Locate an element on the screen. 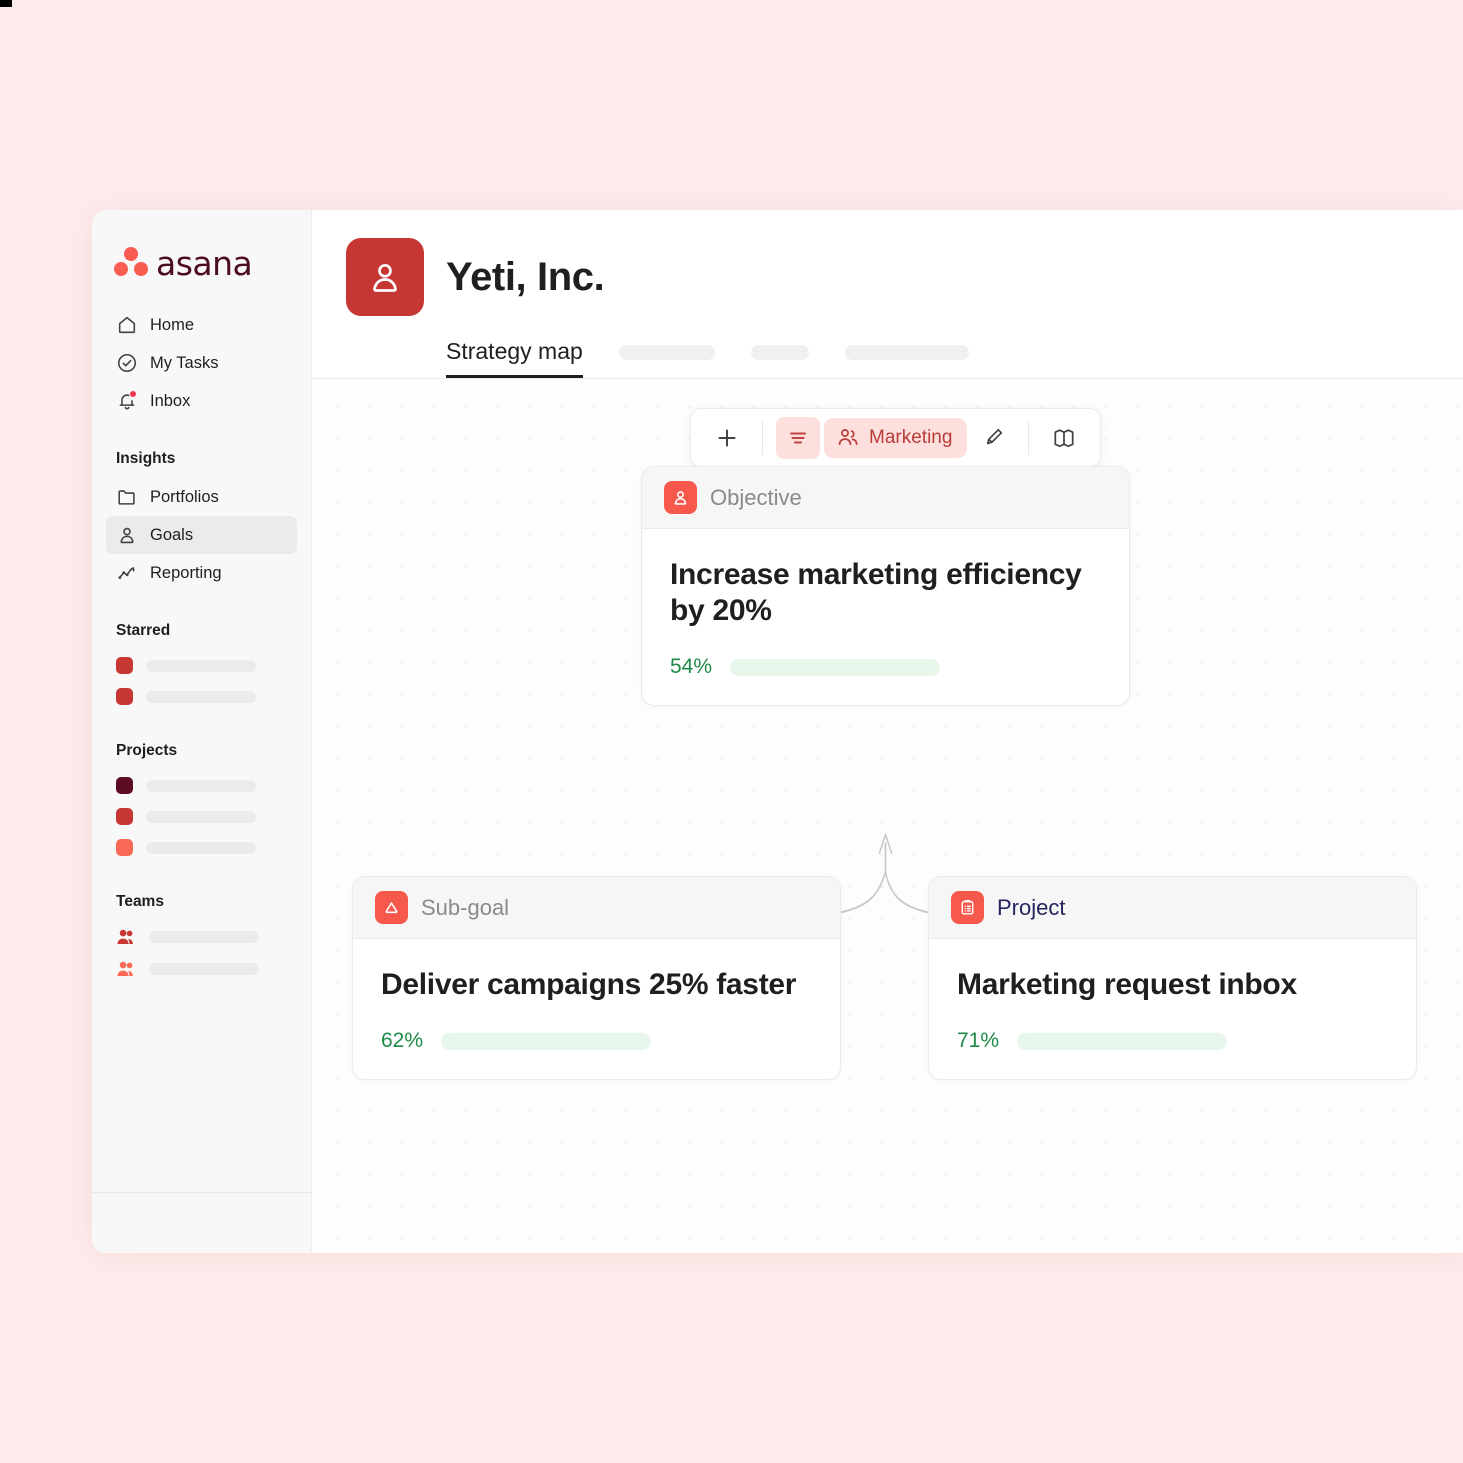  inbox-unread-badge is located at coordinates (133, 394).